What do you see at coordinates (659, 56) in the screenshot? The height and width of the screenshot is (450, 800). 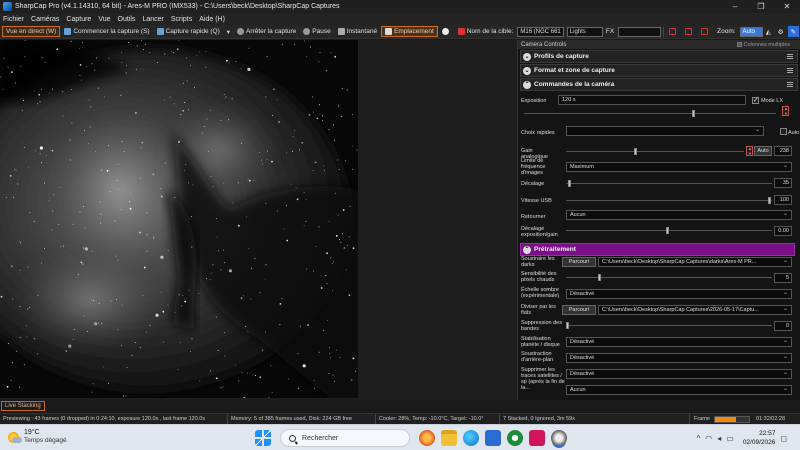 I see `section-profiles: ⌄ Profils de capture` at bounding box center [659, 56].